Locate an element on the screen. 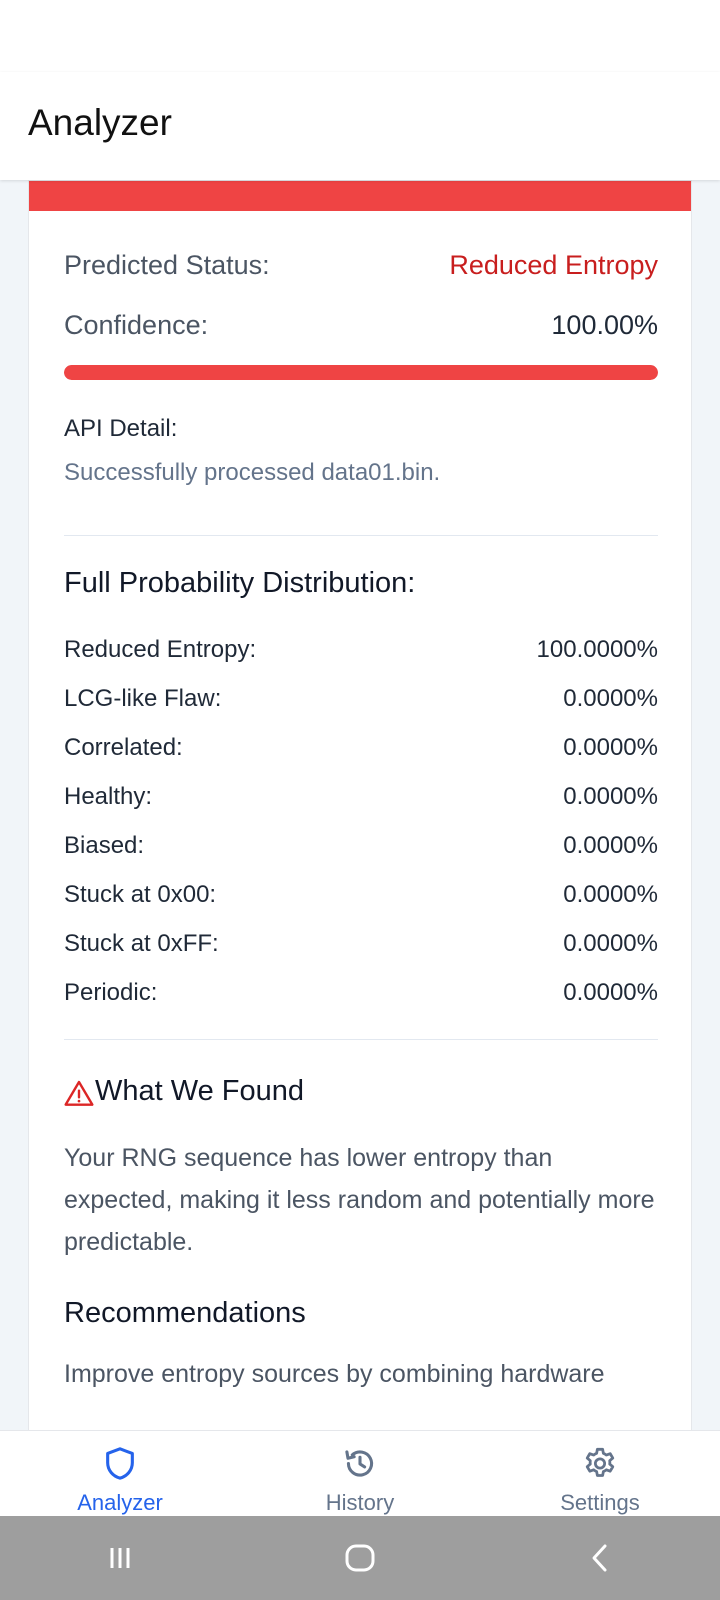  distribution-row: Reduced Entropy: 100.0000% is located at coordinates (361, 649).